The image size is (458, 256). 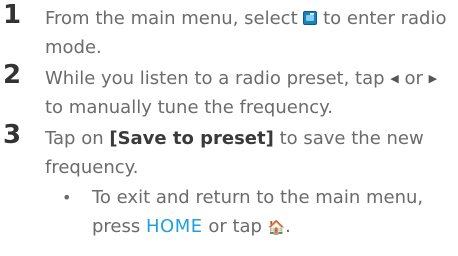 I want to click on right-arrow-icon: ▶, so click(x=433, y=78).